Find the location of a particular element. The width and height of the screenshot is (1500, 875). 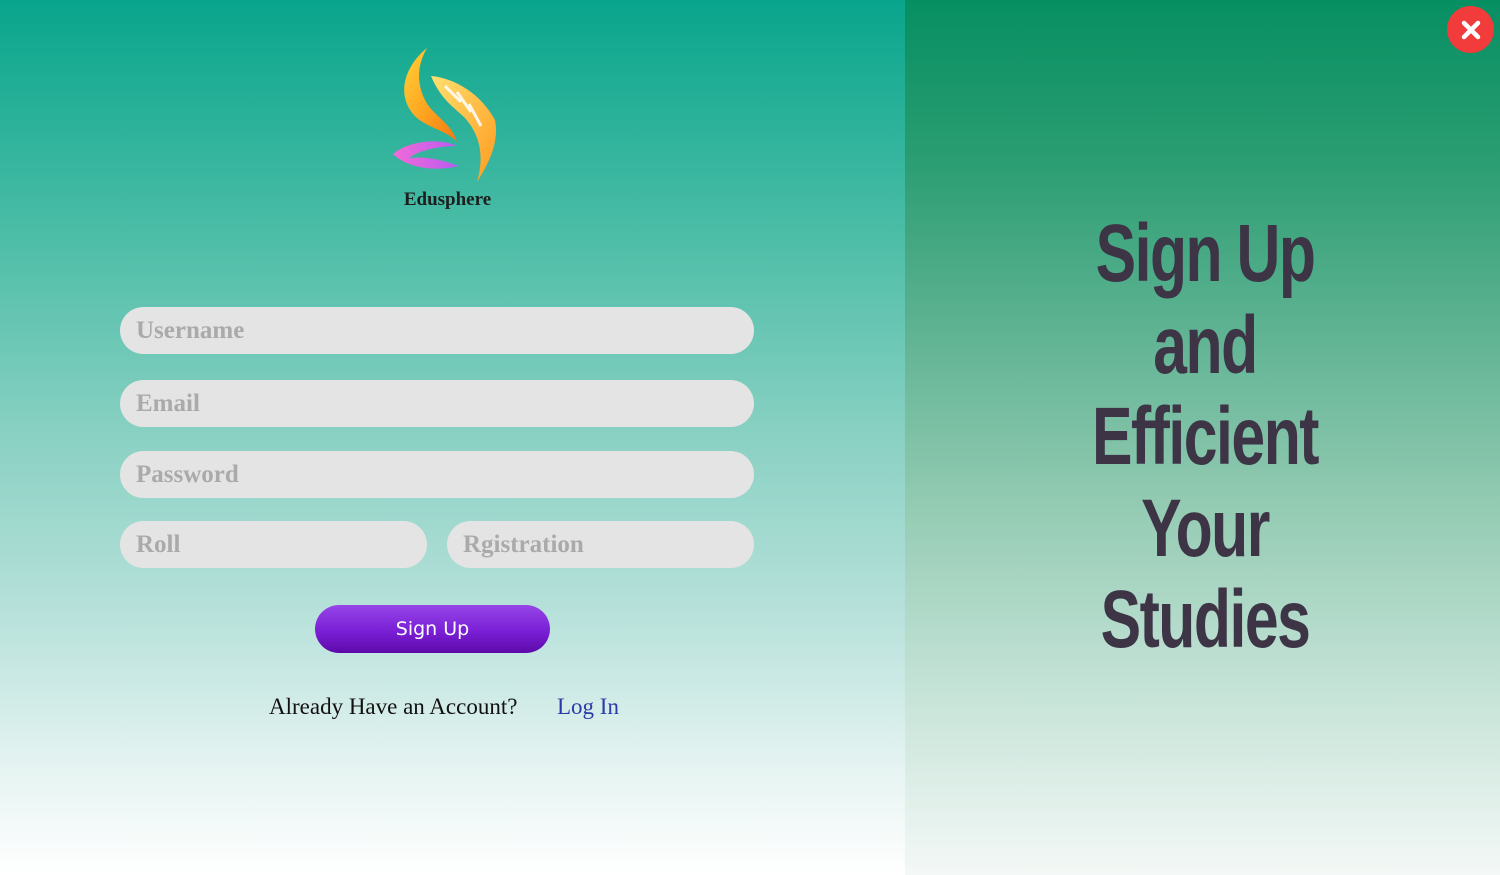

close-button is located at coordinates (1470, 29).